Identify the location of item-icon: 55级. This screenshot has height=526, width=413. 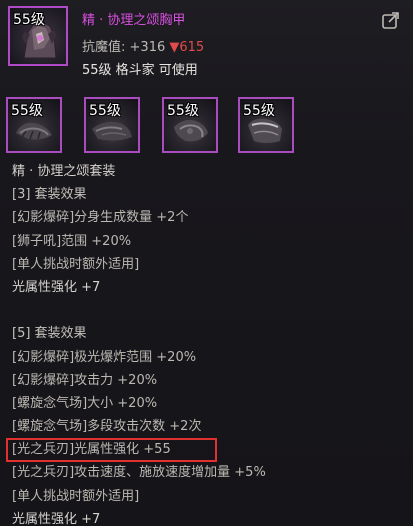
(38, 36).